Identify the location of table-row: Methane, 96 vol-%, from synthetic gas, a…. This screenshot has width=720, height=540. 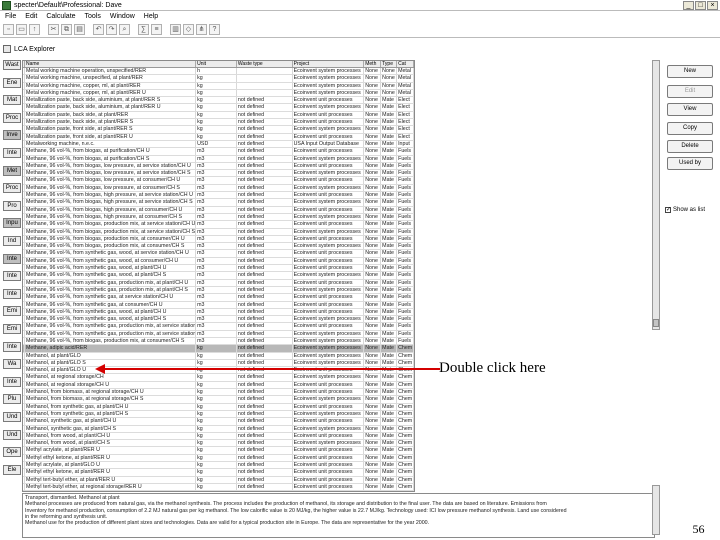
(218, 298).